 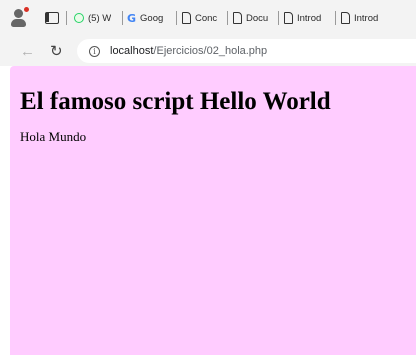 I want to click on profile-avatar-icon, so click(x=20, y=18).